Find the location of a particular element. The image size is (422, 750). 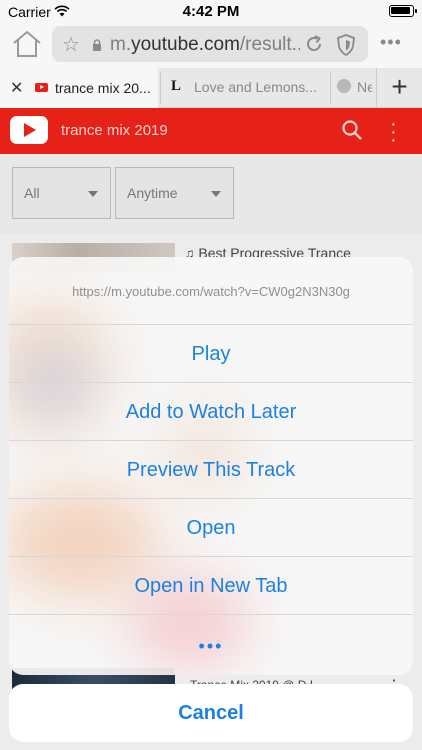

browser-toolbar: ☆ m.youtube.com/result... ••• is located at coordinates (211, 45).